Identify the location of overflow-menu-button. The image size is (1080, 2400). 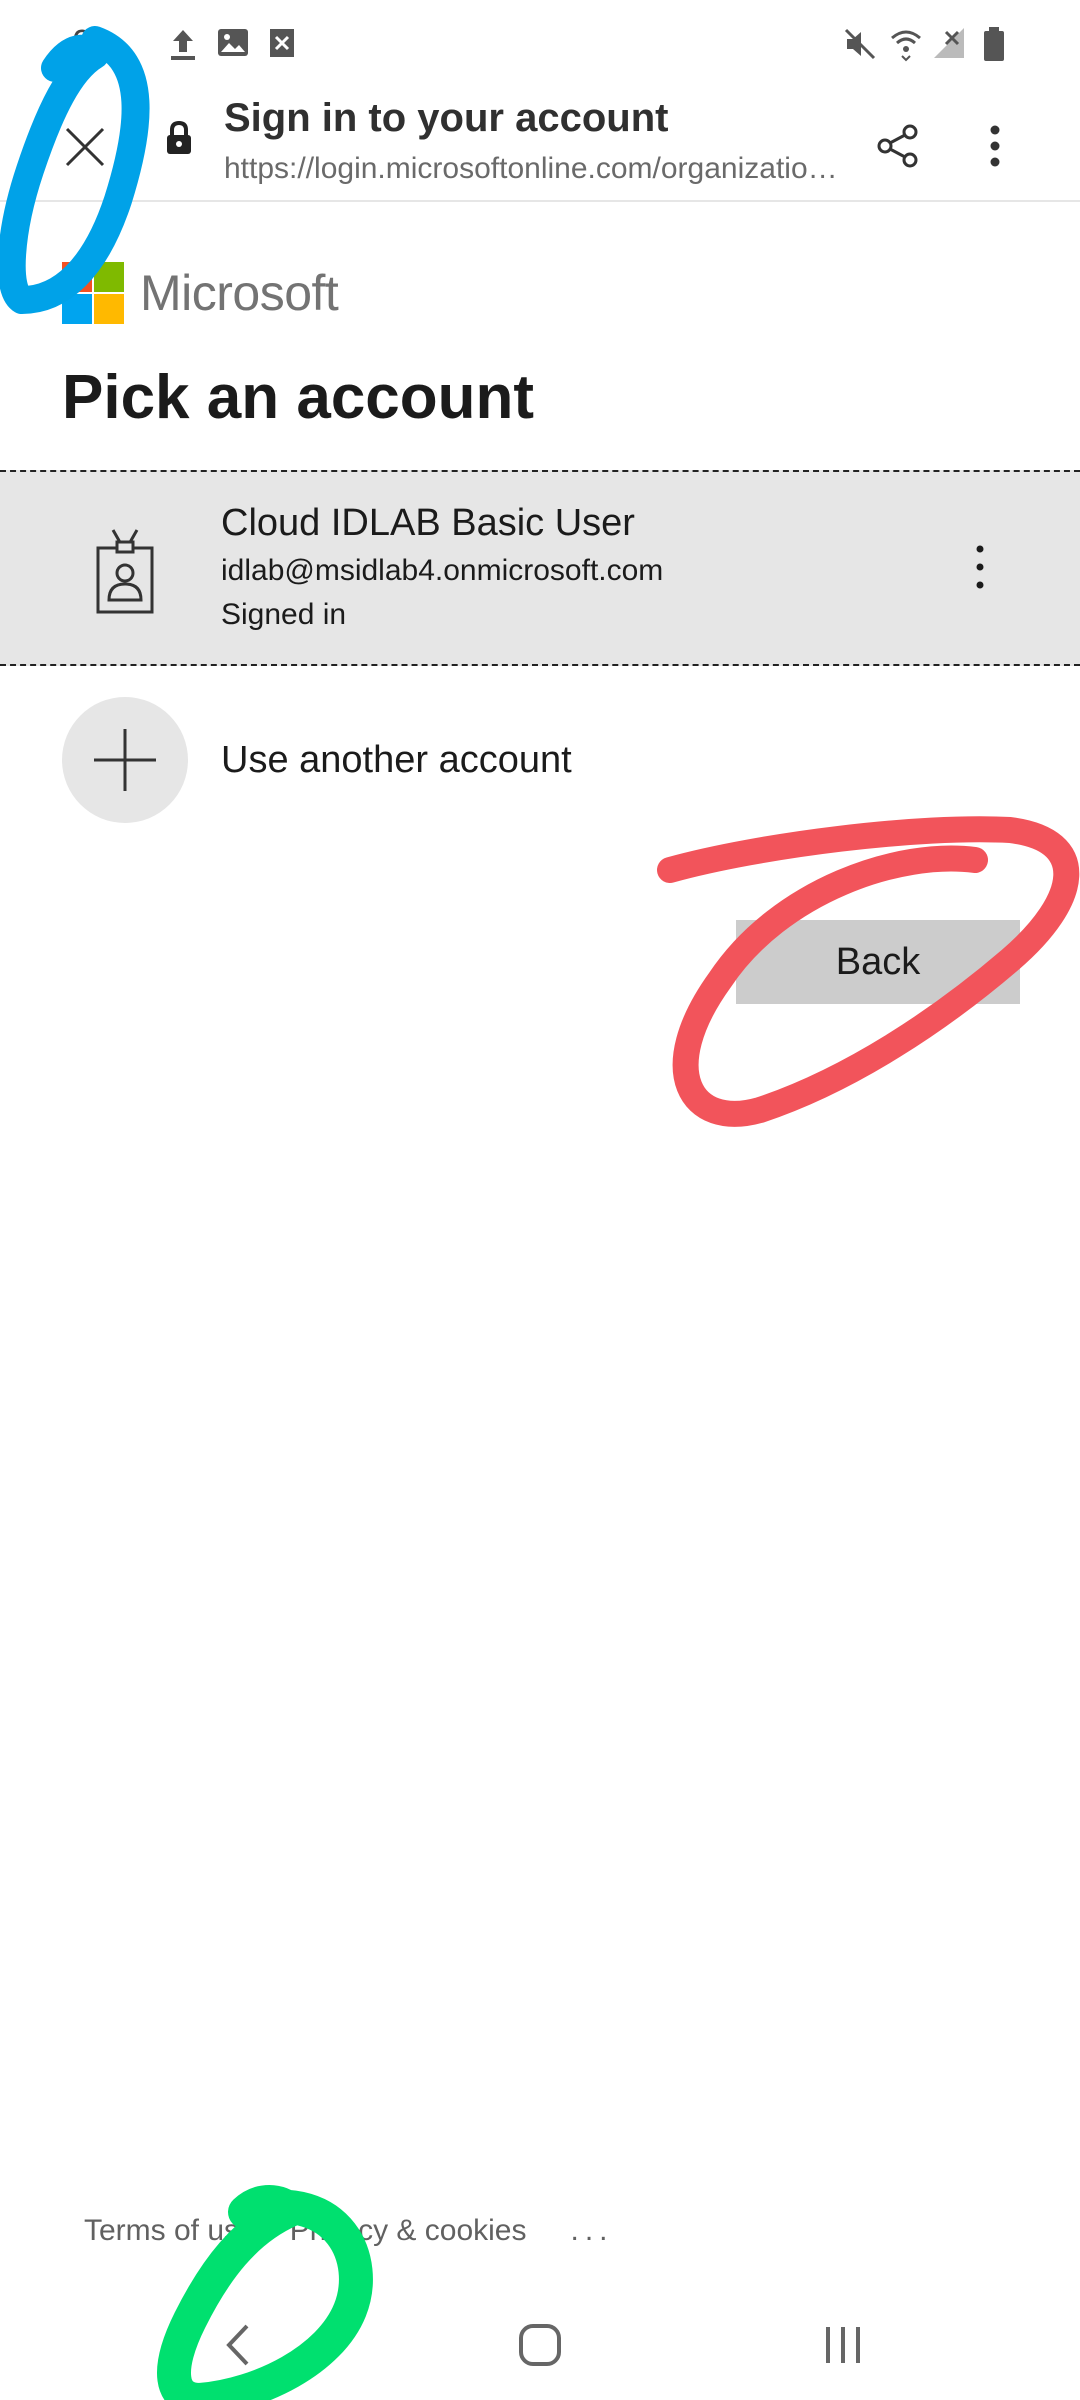
(995, 146).